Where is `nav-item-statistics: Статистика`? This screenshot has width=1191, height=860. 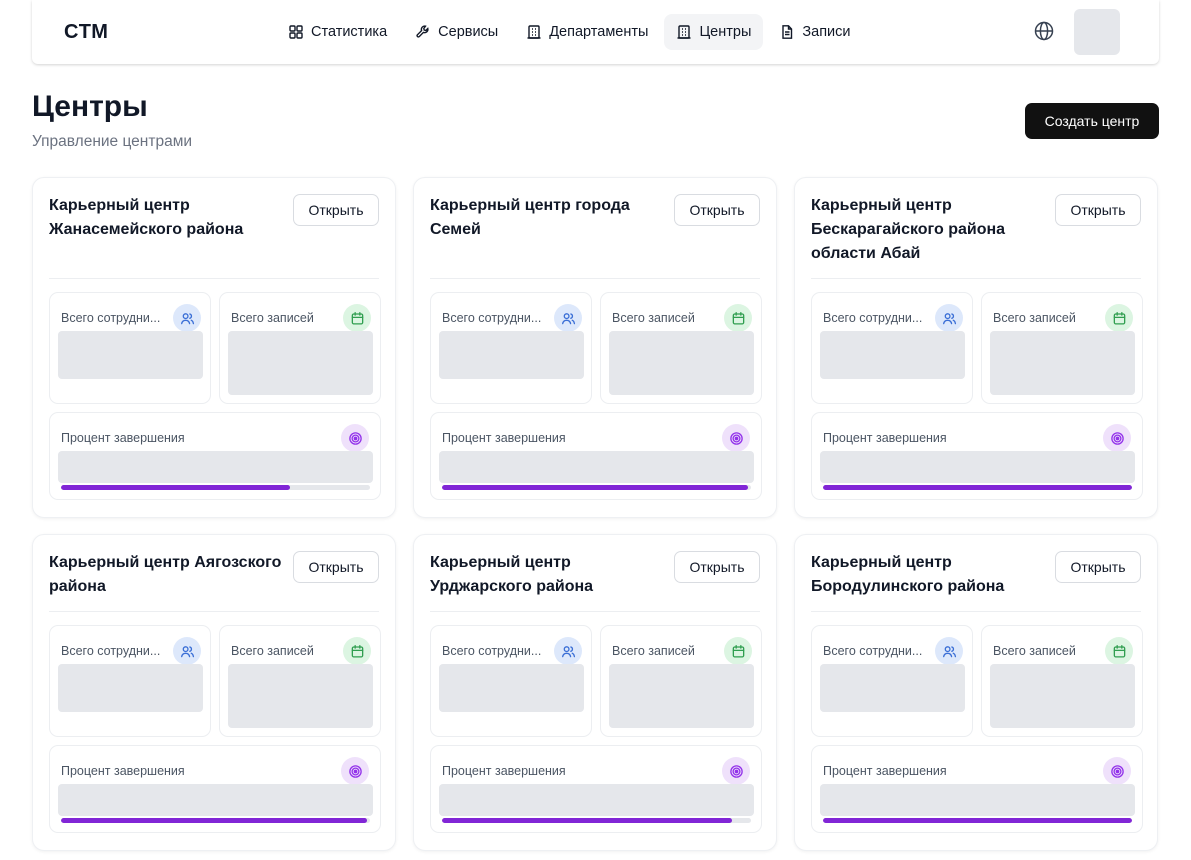 nav-item-statistics: Статистика is located at coordinates (337, 32).